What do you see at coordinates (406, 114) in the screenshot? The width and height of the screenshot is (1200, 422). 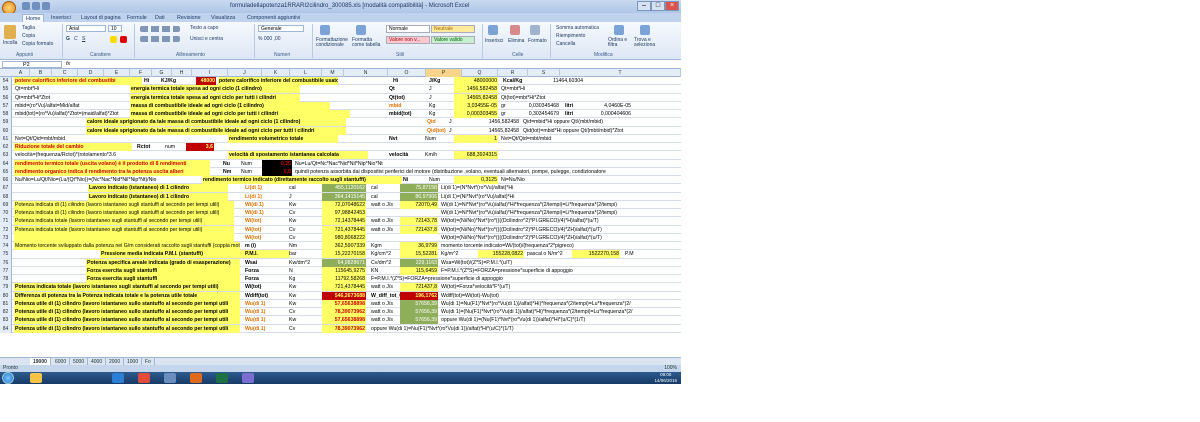 I see `cell: mbid(tot)` at bounding box center [406, 114].